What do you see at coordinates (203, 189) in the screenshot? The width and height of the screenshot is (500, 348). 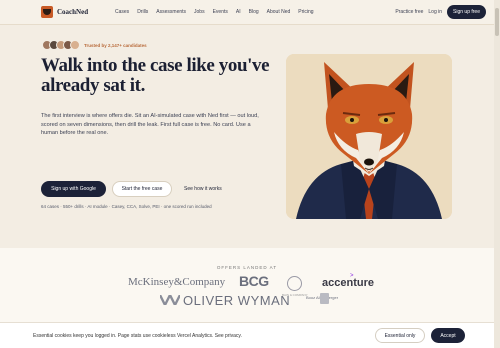 I see `how-it-works-link: See how it works` at bounding box center [203, 189].